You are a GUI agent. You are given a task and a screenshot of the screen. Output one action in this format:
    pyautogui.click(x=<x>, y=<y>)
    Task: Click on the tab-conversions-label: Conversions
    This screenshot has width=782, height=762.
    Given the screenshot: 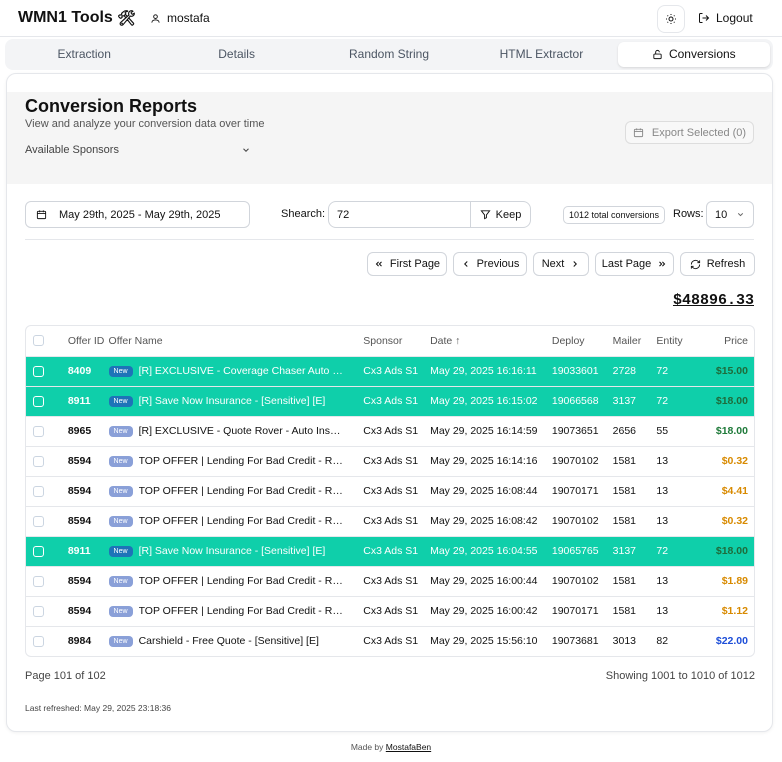 What is the action you would take?
    pyautogui.click(x=702, y=54)
    